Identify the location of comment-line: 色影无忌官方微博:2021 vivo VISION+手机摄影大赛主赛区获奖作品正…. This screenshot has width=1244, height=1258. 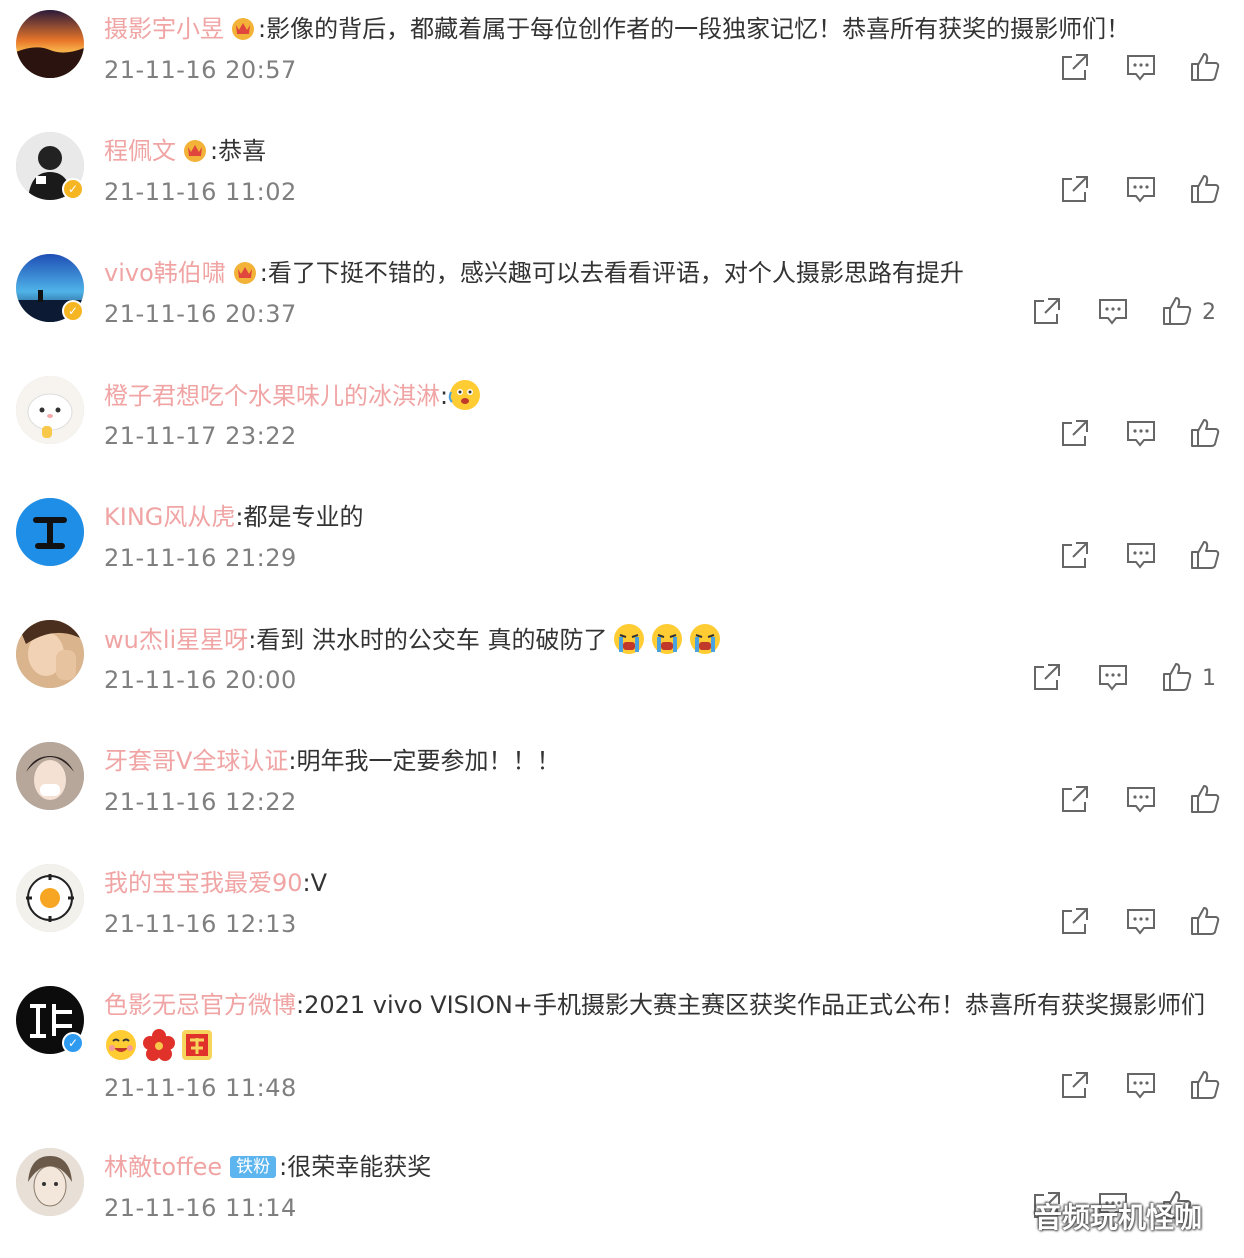
(654, 1005).